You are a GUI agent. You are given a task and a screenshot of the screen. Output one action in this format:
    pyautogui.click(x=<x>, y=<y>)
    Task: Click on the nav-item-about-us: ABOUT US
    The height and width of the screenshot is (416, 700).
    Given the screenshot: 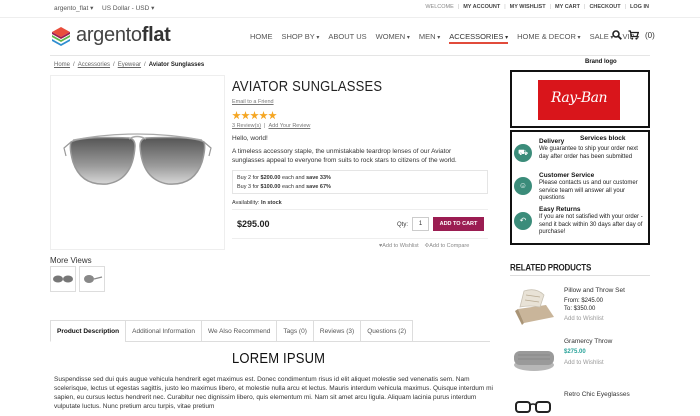 What is the action you would take?
    pyautogui.click(x=347, y=38)
    